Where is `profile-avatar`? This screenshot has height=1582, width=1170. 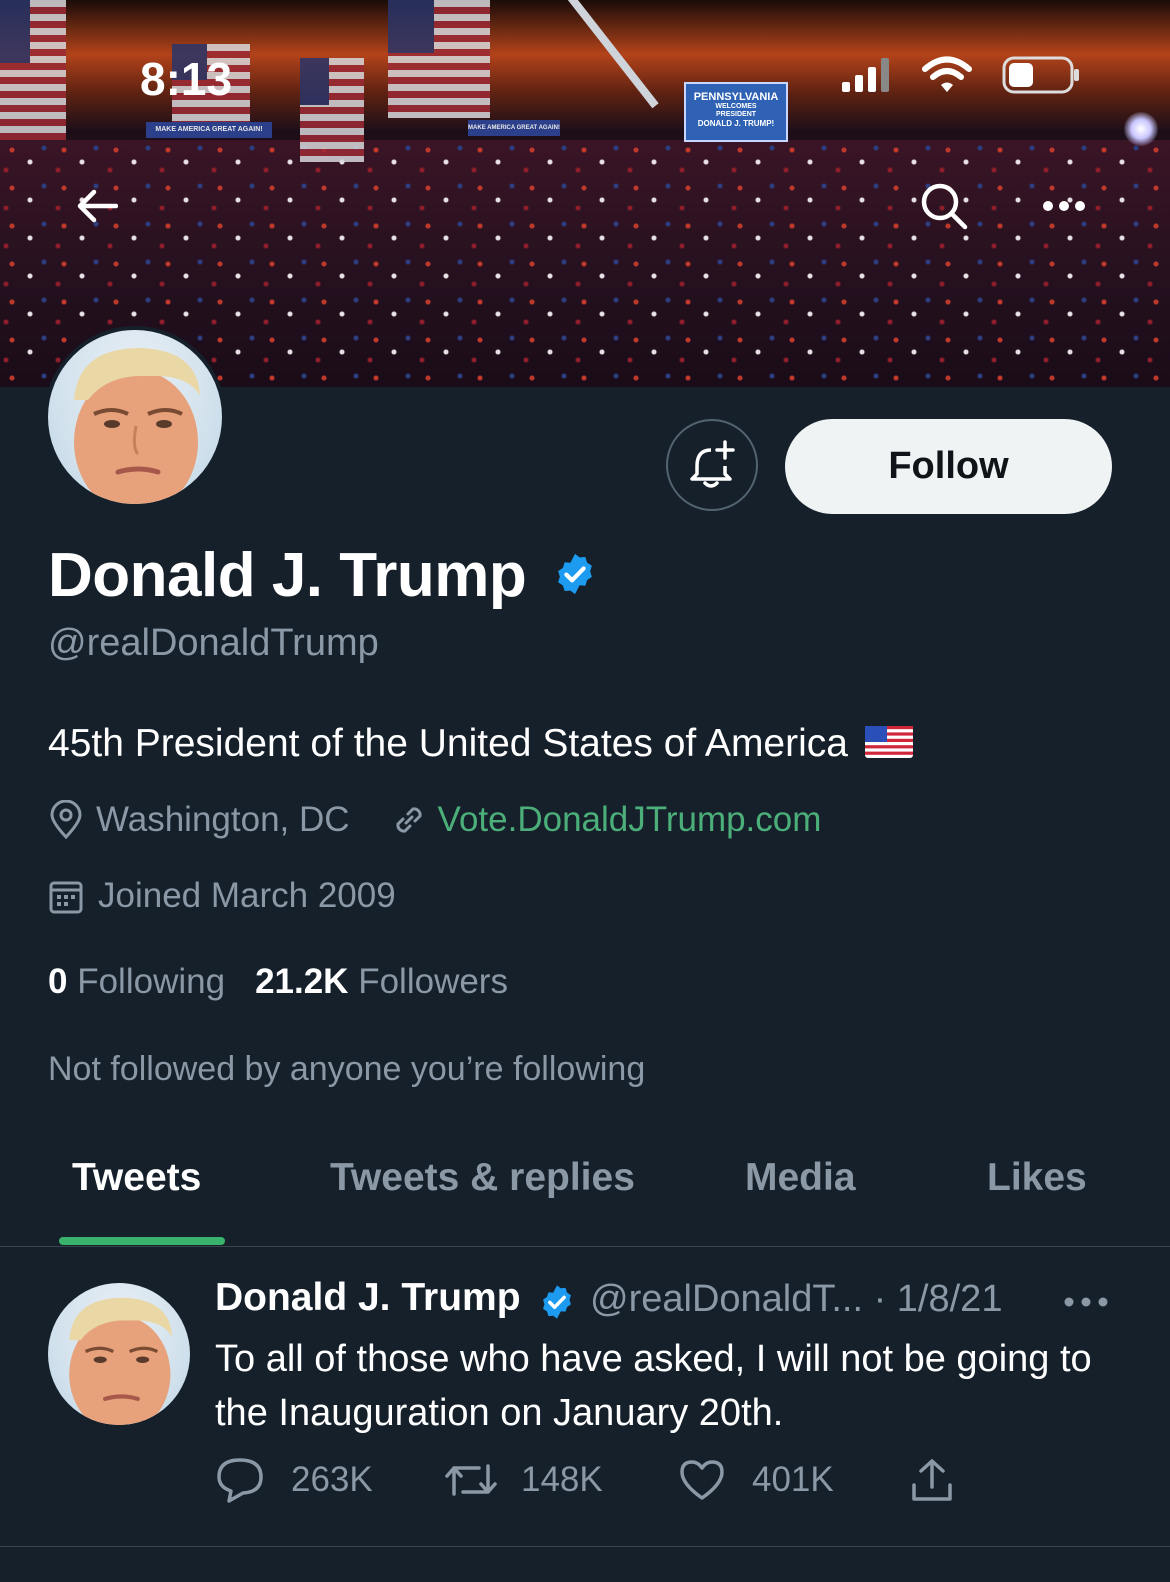 profile-avatar is located at coordinates (135, 417).